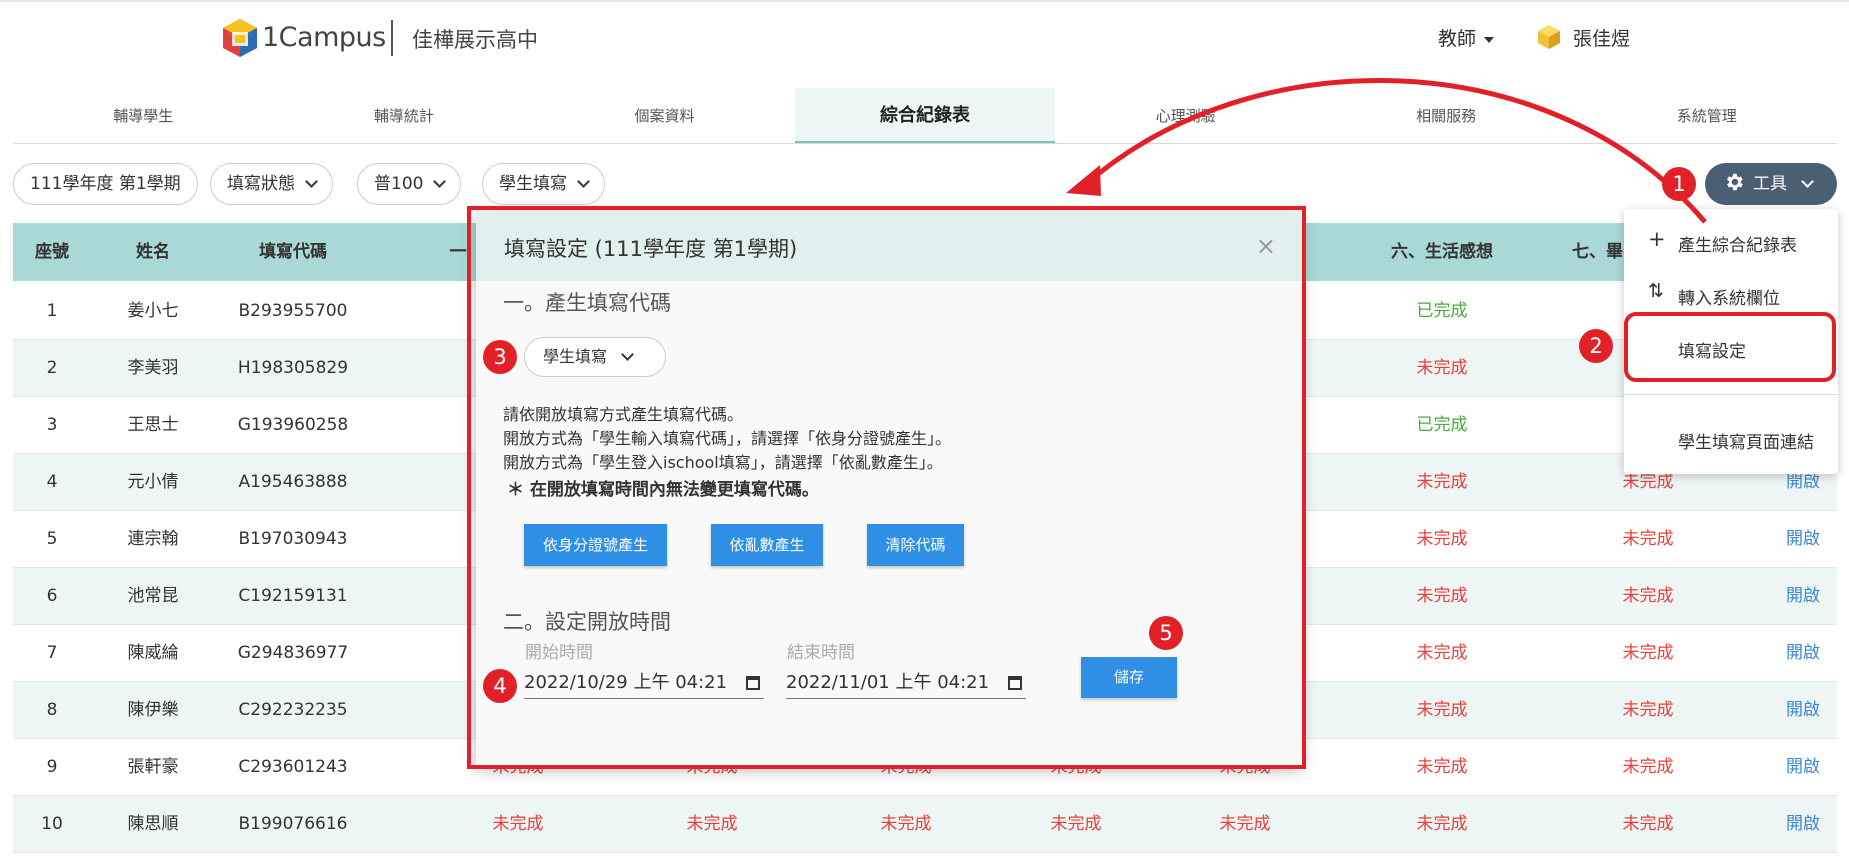 Image resolution: width=1849 pixels, height=862 pixels. Describe the element at coordinates (261, 184) in the screenshot. I see `status-filter-label: 填寫狀態` at that location.